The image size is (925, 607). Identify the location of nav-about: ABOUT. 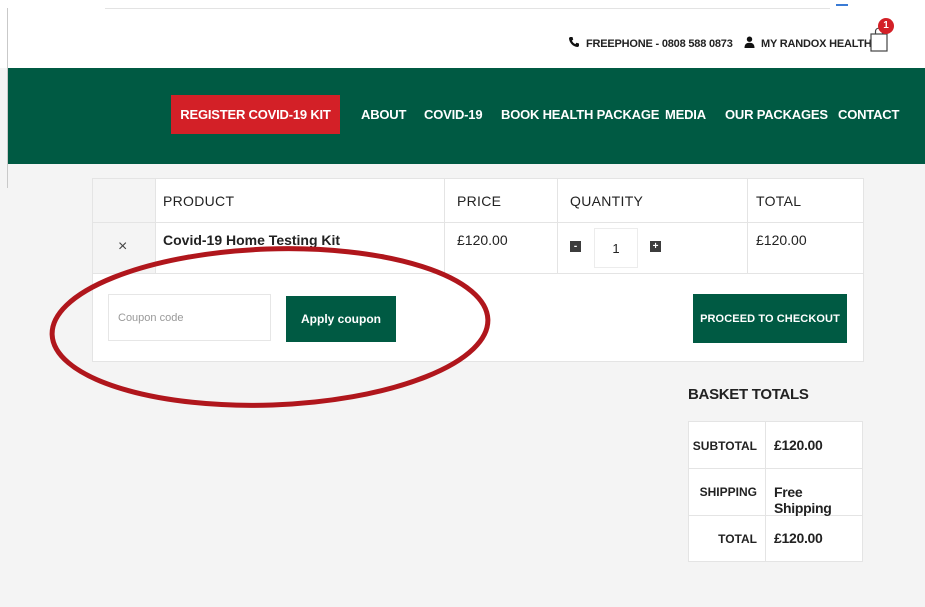
(383, 114).